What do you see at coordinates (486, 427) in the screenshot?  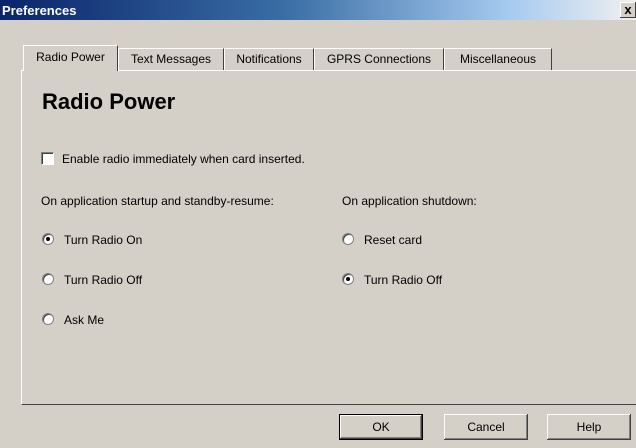 I see `cancel-button: Cancel` at bounding box center [486, 427].